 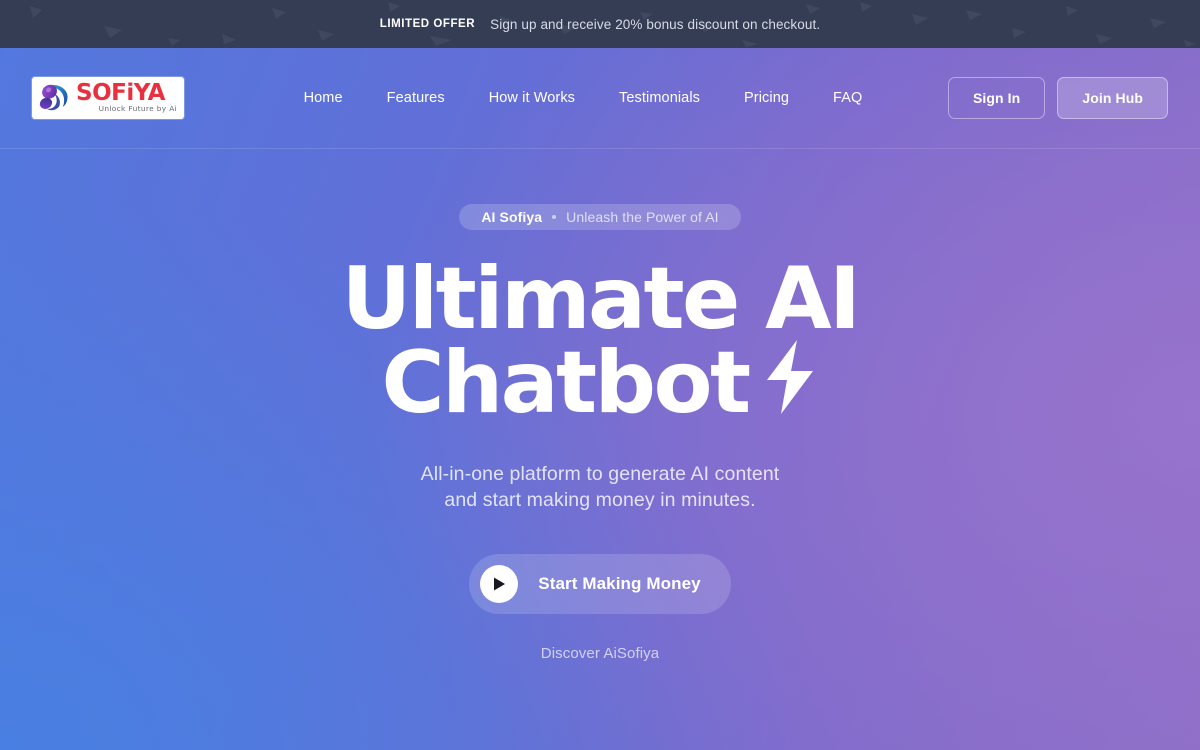 What do you see at coordinates (323, 98) in the screenshot?
I see `nav-item-home: Home` at bounding box center [323, 98].